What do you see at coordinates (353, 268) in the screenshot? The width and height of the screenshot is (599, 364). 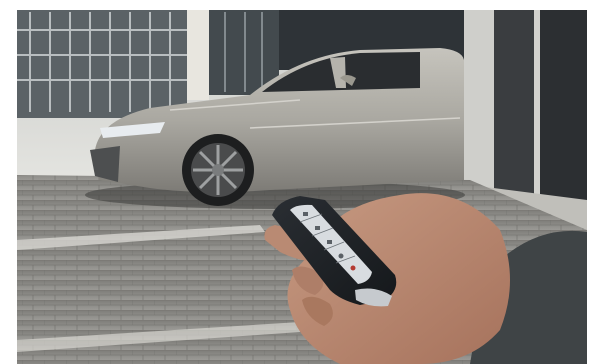 I see `panic-icon` at bounding box center [353, 268].